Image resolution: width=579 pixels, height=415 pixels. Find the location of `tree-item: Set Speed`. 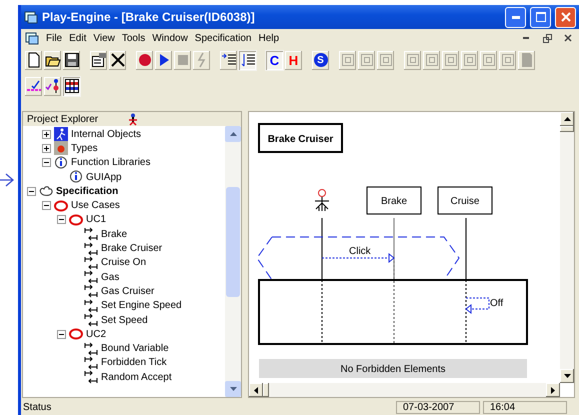

tree-item: Set Speed is located at coordinates (124, 320).